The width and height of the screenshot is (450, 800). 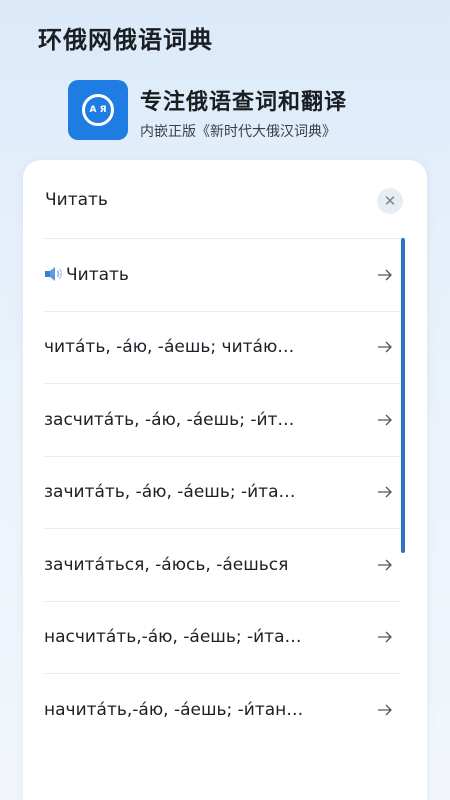 I want to click on page-title: 环俄网俄语词典, so click(x=125, y=40).